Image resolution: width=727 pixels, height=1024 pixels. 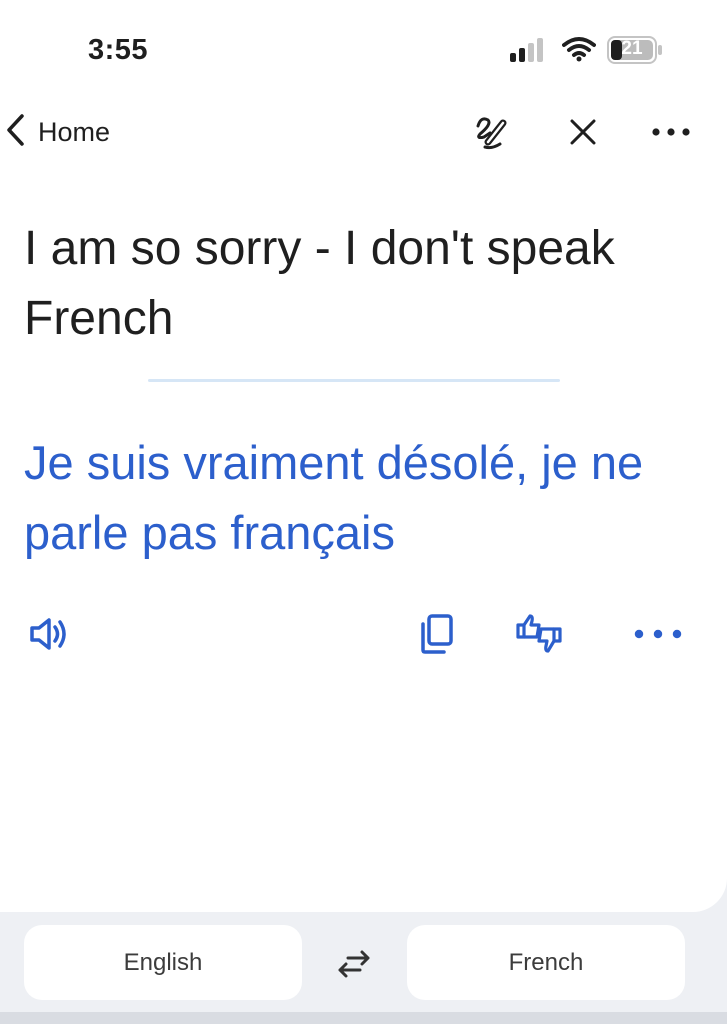 I want to click on divider, so click(x=354, y=380).